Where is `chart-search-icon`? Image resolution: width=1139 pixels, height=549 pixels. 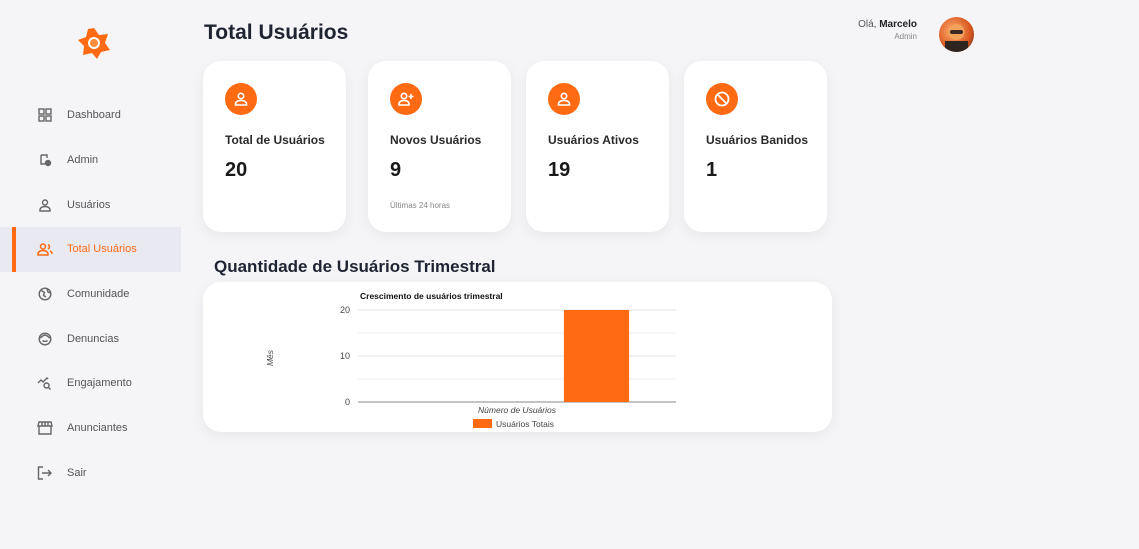
chart-search-icon is located at coordinates (45, 383).